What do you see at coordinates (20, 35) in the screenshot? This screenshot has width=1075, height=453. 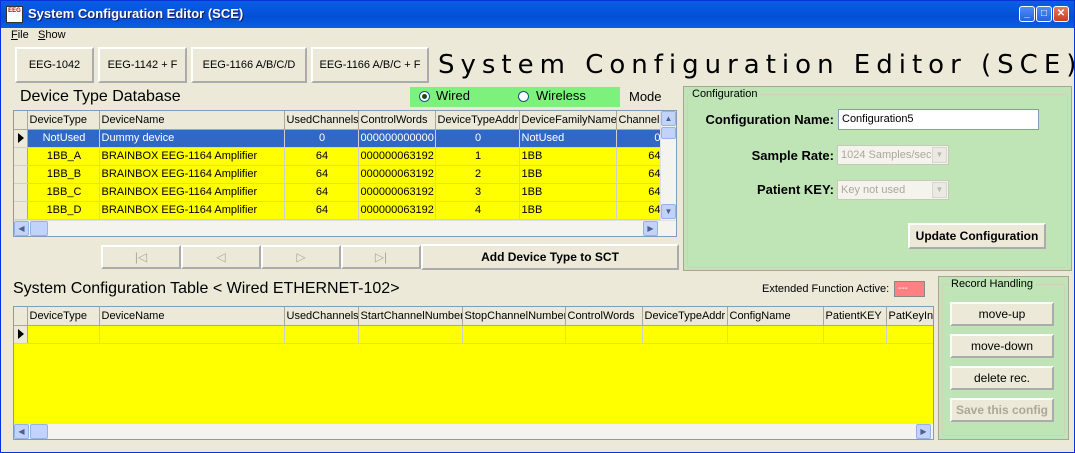 I see `menu-file: File` at bounding box center [20, 35].